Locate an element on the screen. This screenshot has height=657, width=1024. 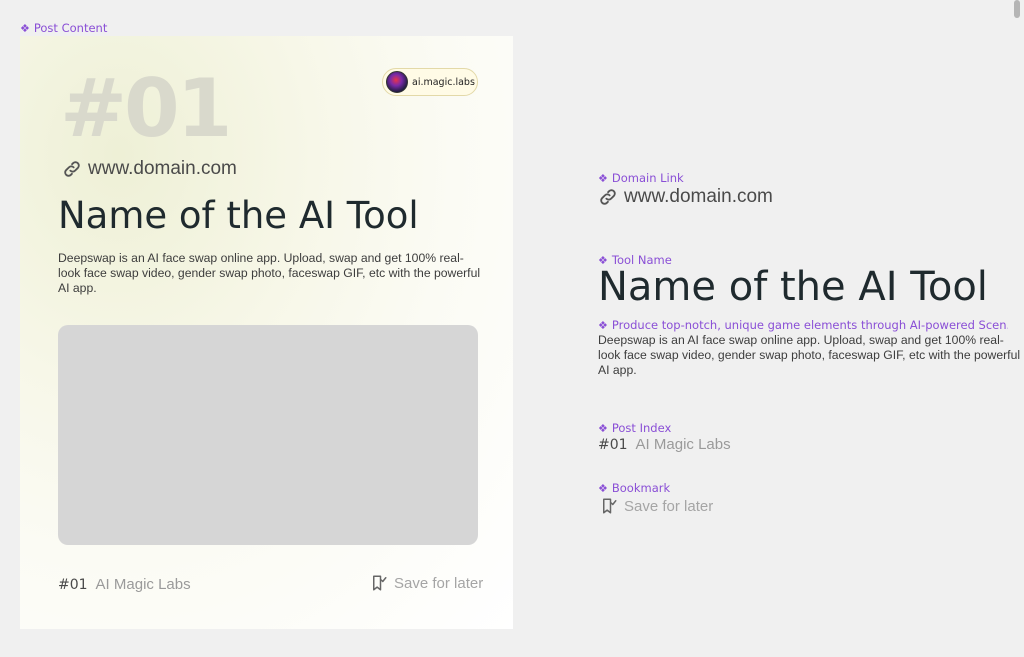
card-index-label: AI Magic Labs is located at coordinates (143, 584).